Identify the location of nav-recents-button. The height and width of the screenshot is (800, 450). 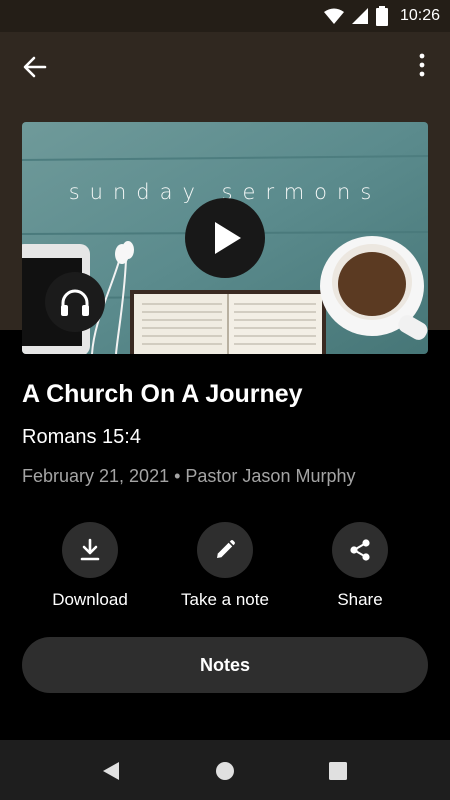
(338, 771).